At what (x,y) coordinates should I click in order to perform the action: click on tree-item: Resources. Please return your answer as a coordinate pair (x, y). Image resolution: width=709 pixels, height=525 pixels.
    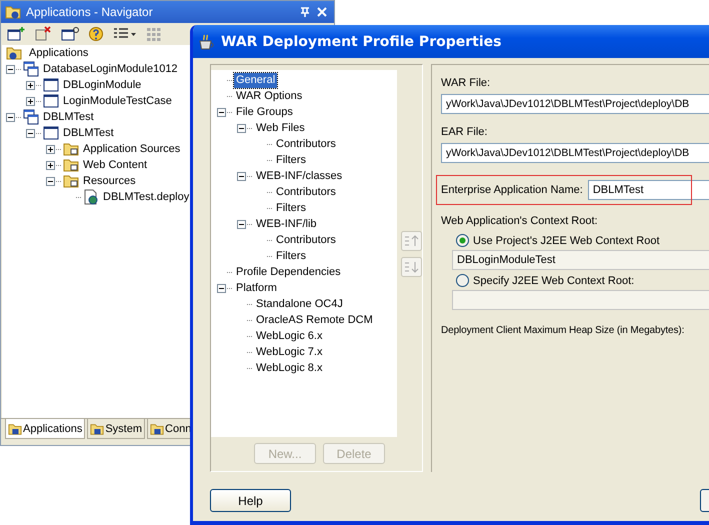
    Looking at the image, I should click on (109, 181).